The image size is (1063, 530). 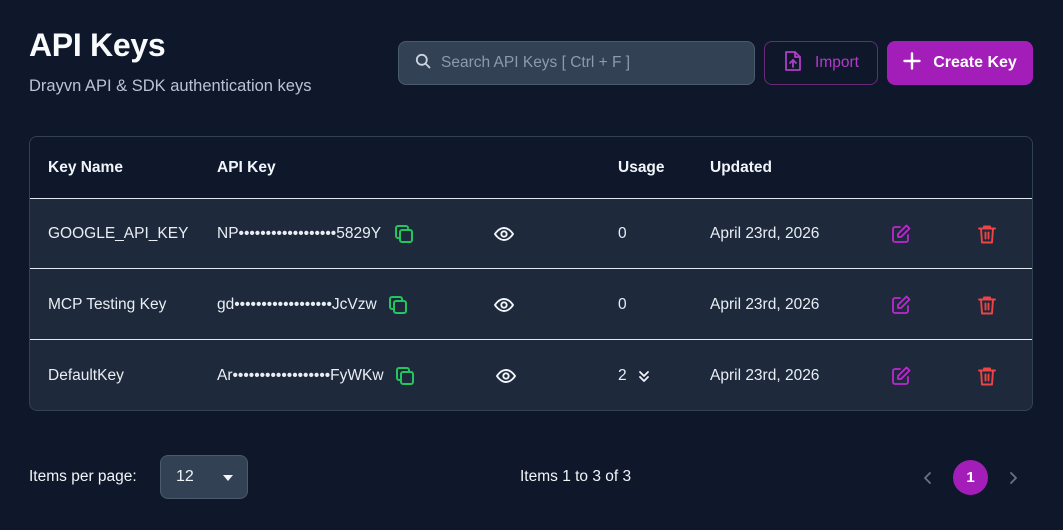 I want to click on page-title: API Keys, so click(x=97, y=45).